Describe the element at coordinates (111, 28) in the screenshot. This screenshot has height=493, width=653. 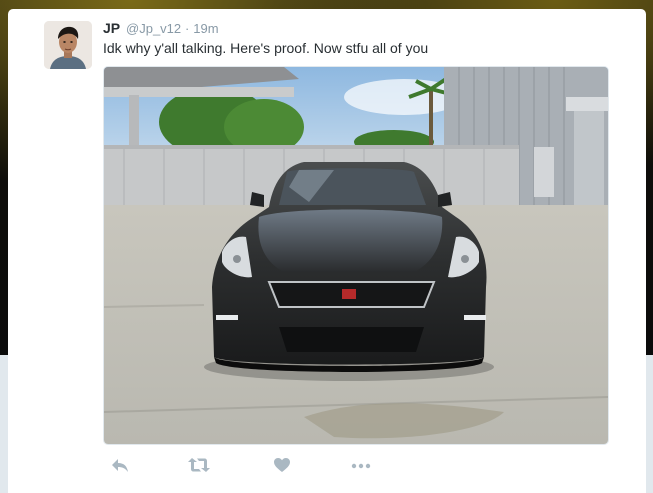
I see `author-name: JP` at that location.